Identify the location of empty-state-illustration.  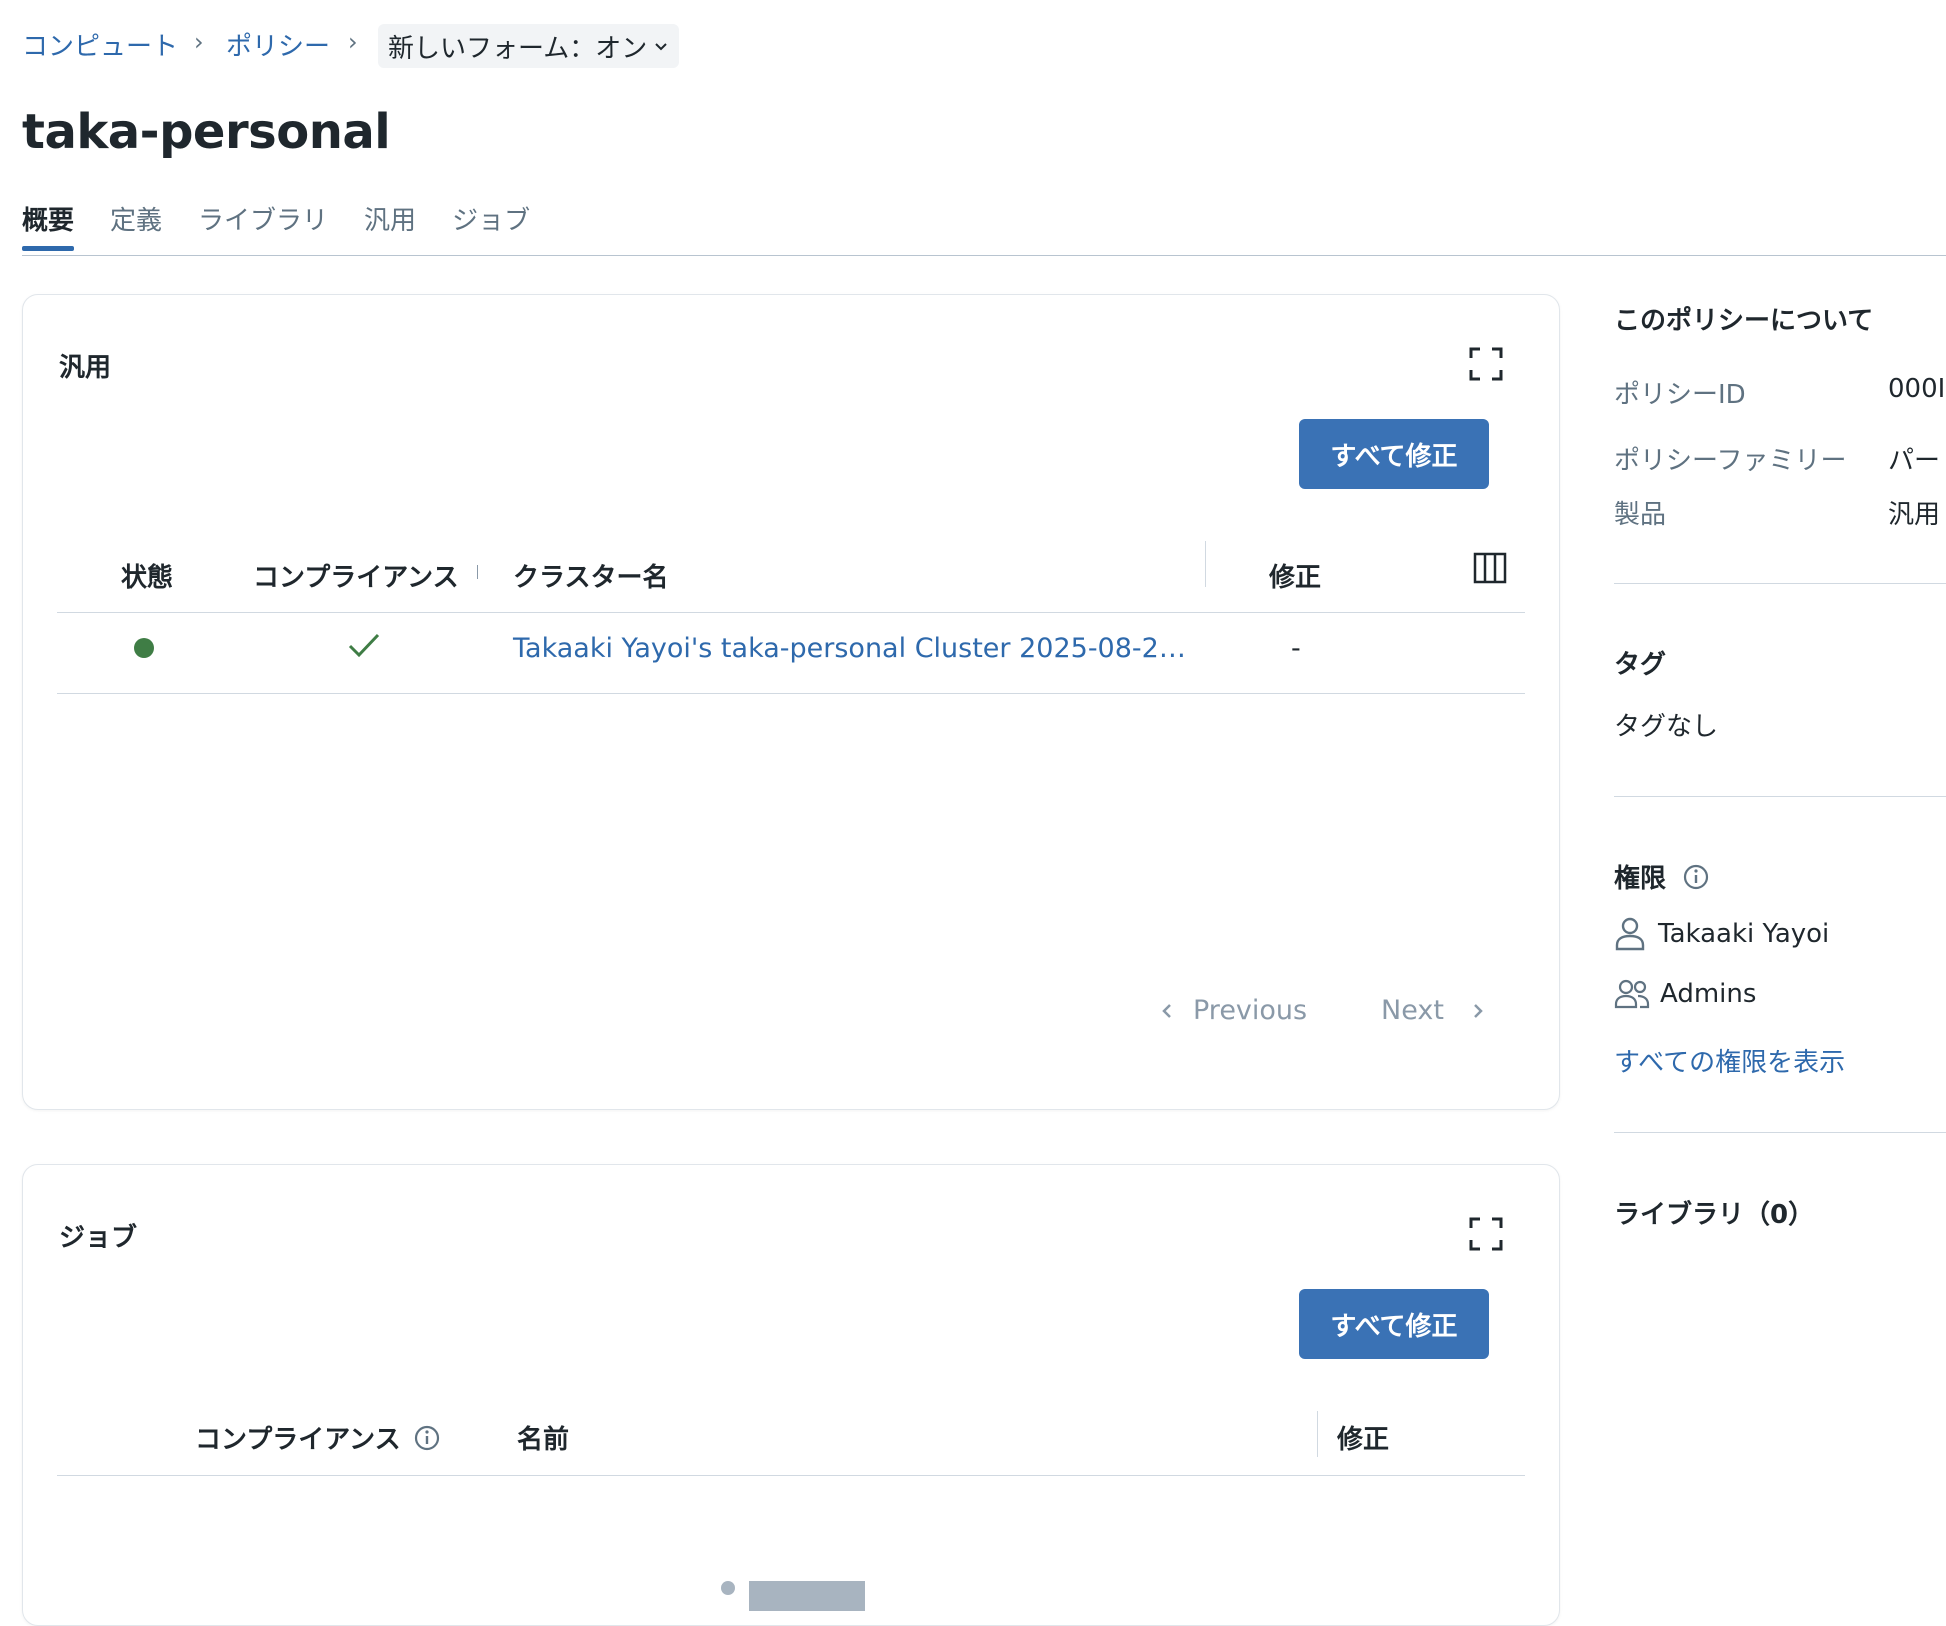
(728, 1588).